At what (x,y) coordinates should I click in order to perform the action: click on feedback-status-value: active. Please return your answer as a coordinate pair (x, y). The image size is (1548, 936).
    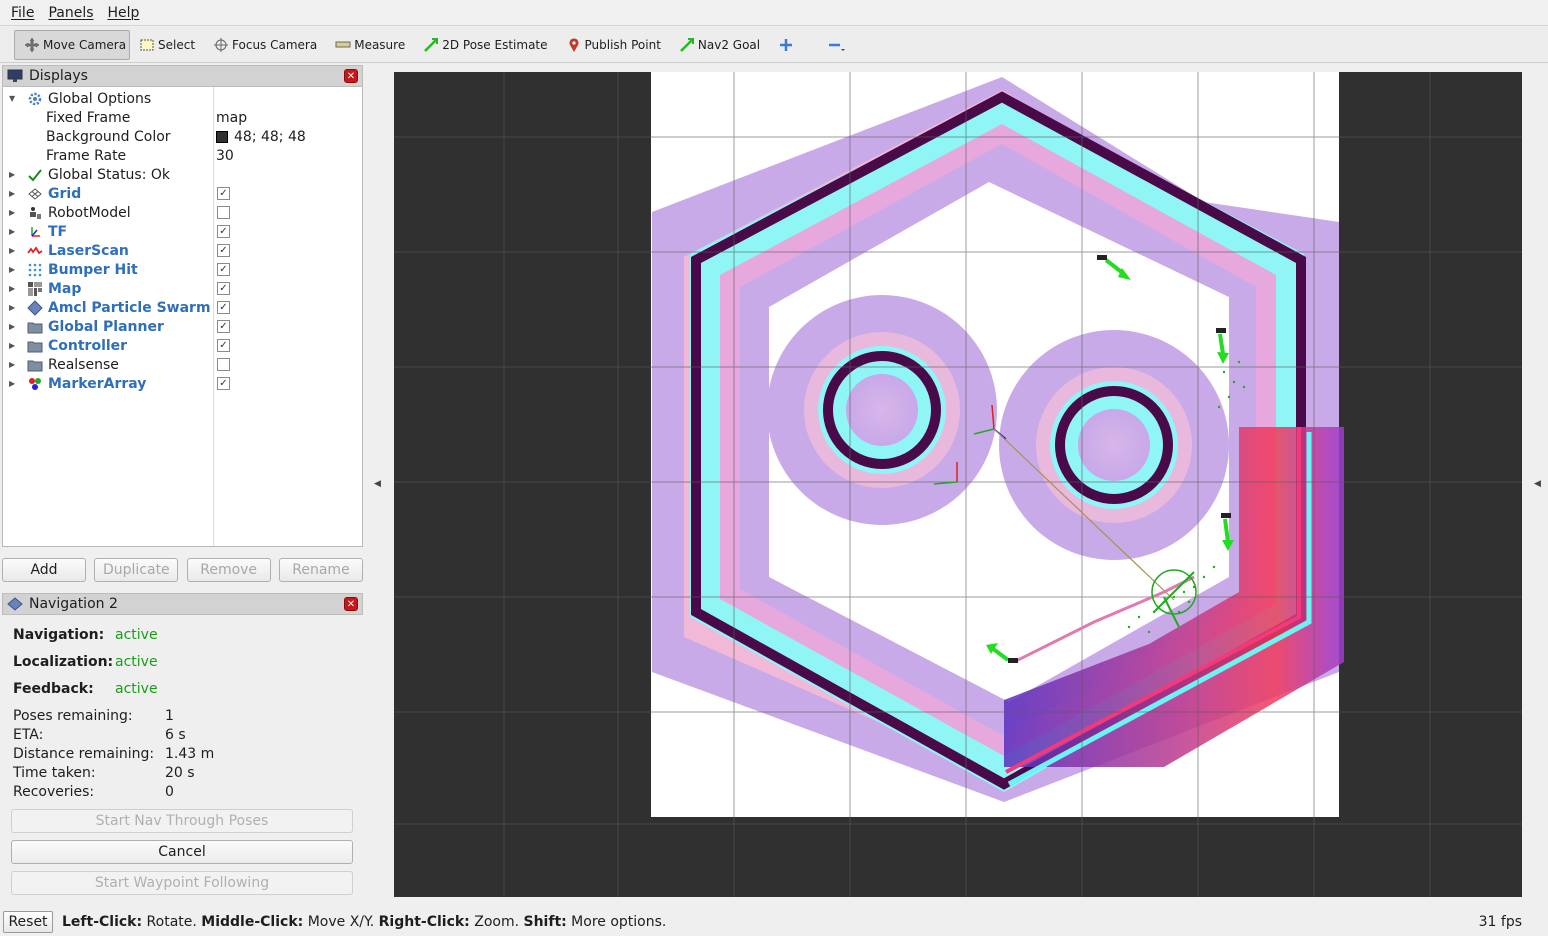
    Looking at the image, I should click on (136, 689).